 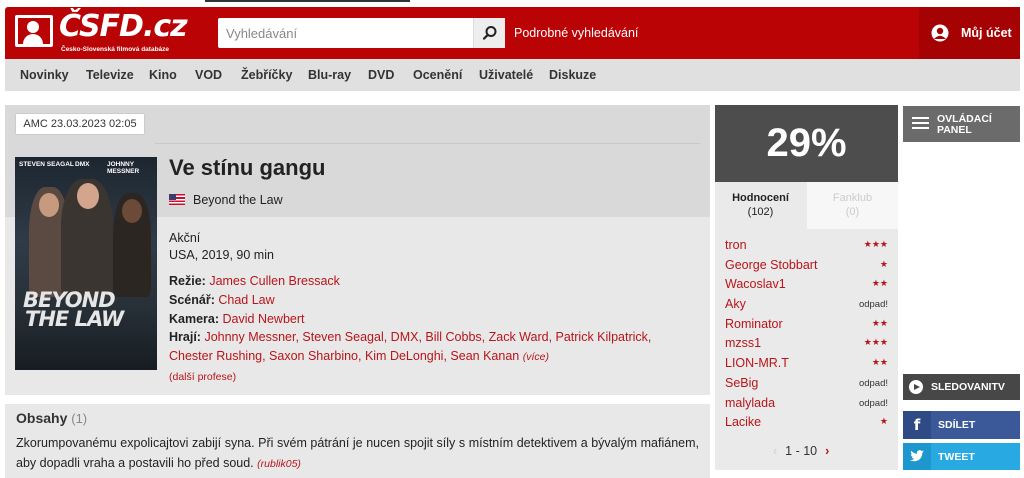 What do you see at coordinates (806, 304) in the screenshot?
I see `rating-row: Aky odpad!` at bounding box center [806, 304].